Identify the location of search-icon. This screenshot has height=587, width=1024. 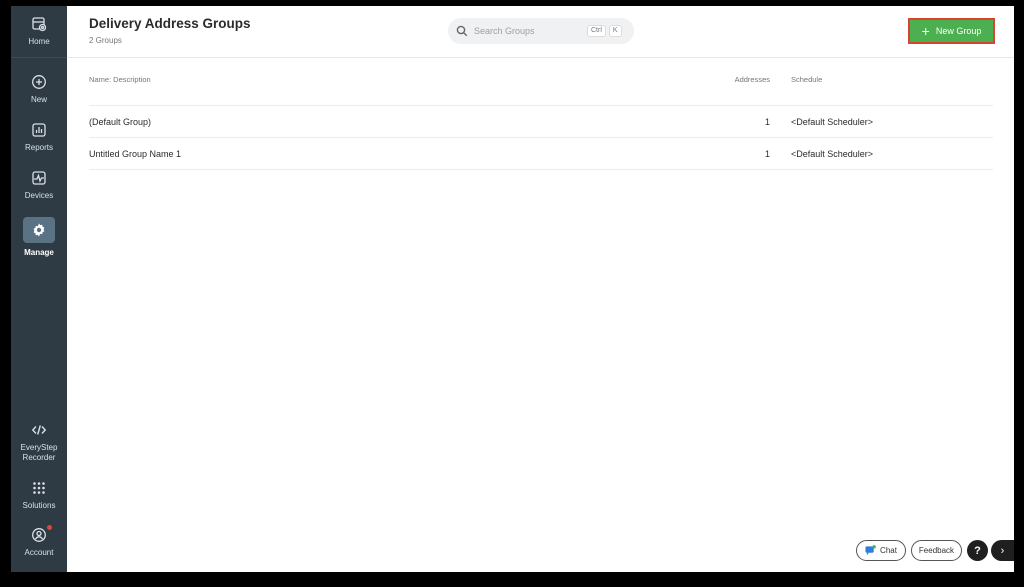
(462, 31).